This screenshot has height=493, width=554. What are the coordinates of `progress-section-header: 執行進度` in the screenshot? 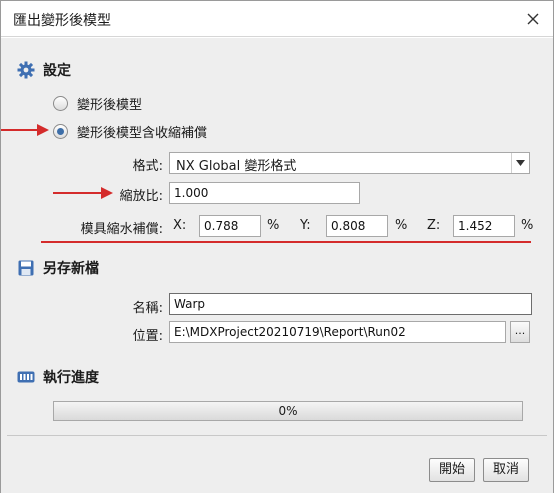 It's located at (58, 377).